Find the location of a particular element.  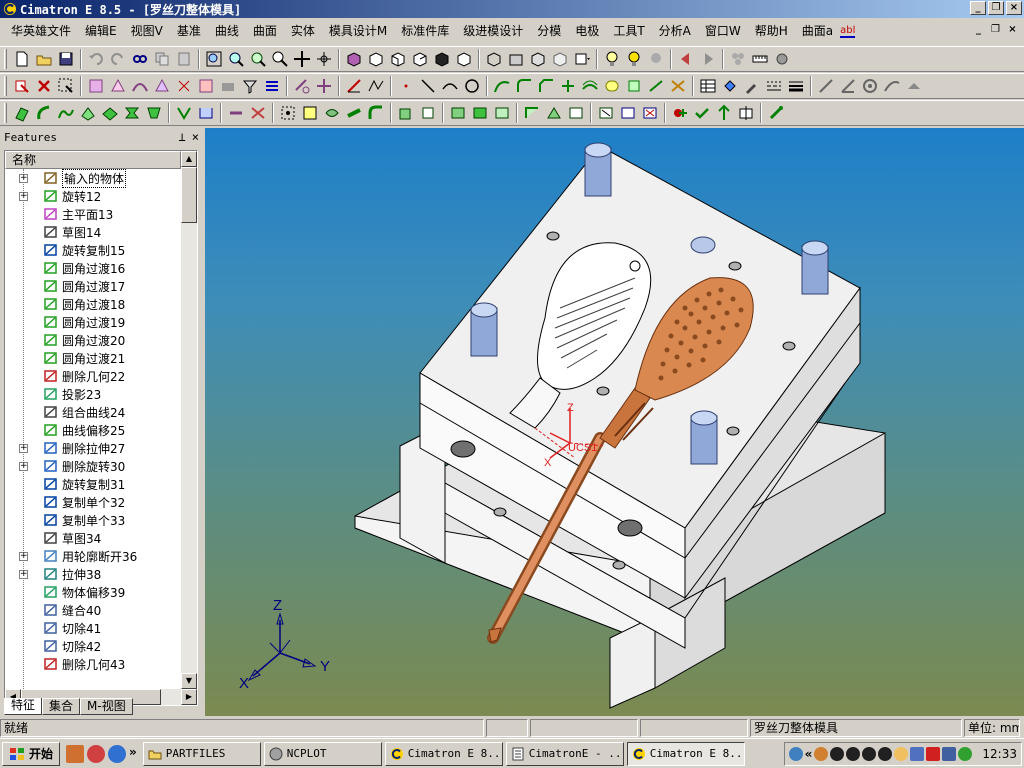

open-folder-icon is located at coordinates (44, 59).